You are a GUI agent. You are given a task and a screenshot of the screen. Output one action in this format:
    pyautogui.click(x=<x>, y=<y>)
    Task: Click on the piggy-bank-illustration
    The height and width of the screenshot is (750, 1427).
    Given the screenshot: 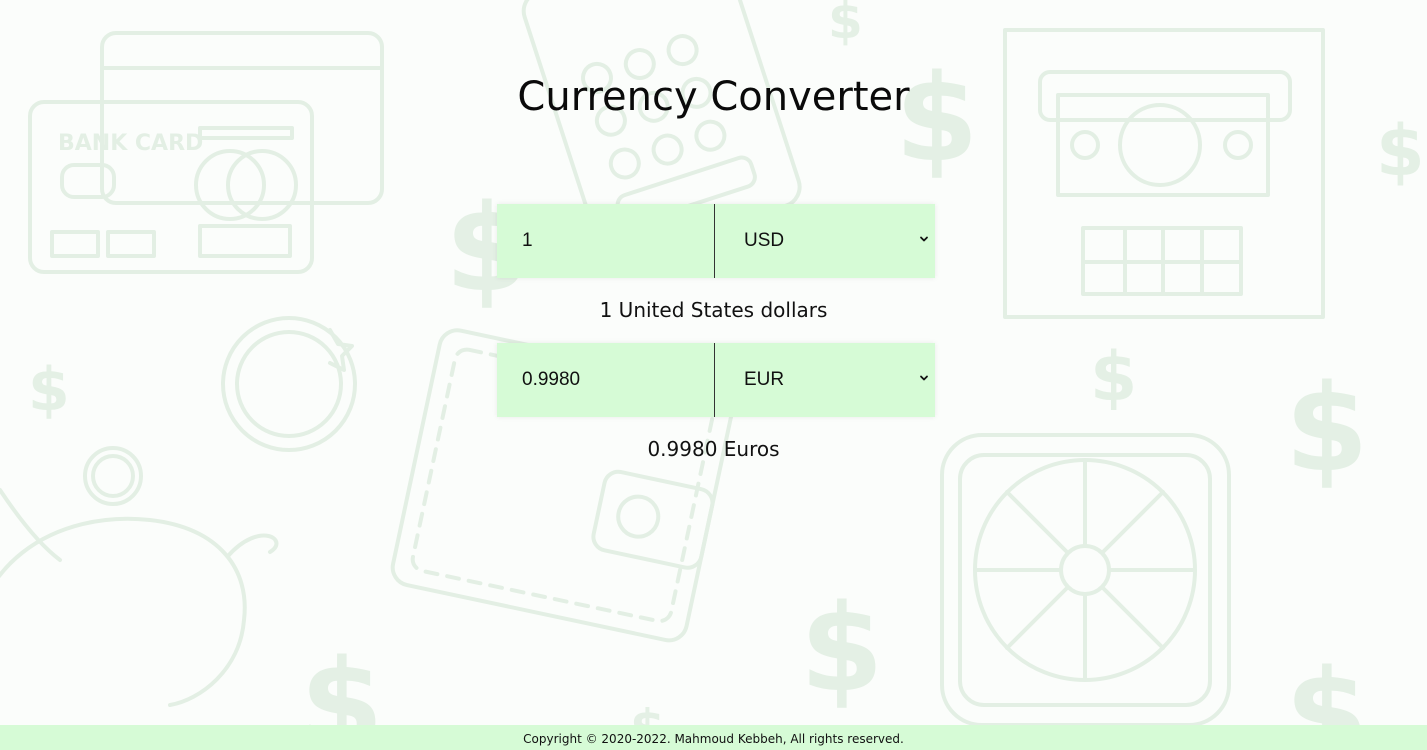 What is the action you would take?
    pyautogui.click(x=139, y=576)
    